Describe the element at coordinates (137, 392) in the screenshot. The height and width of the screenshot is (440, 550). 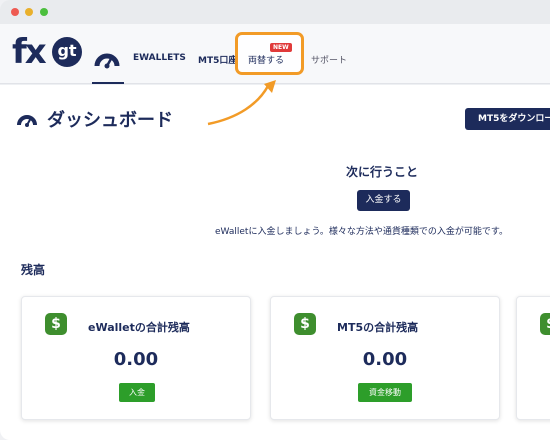
I see `ewallet-deposit-button: 入金` at that location.